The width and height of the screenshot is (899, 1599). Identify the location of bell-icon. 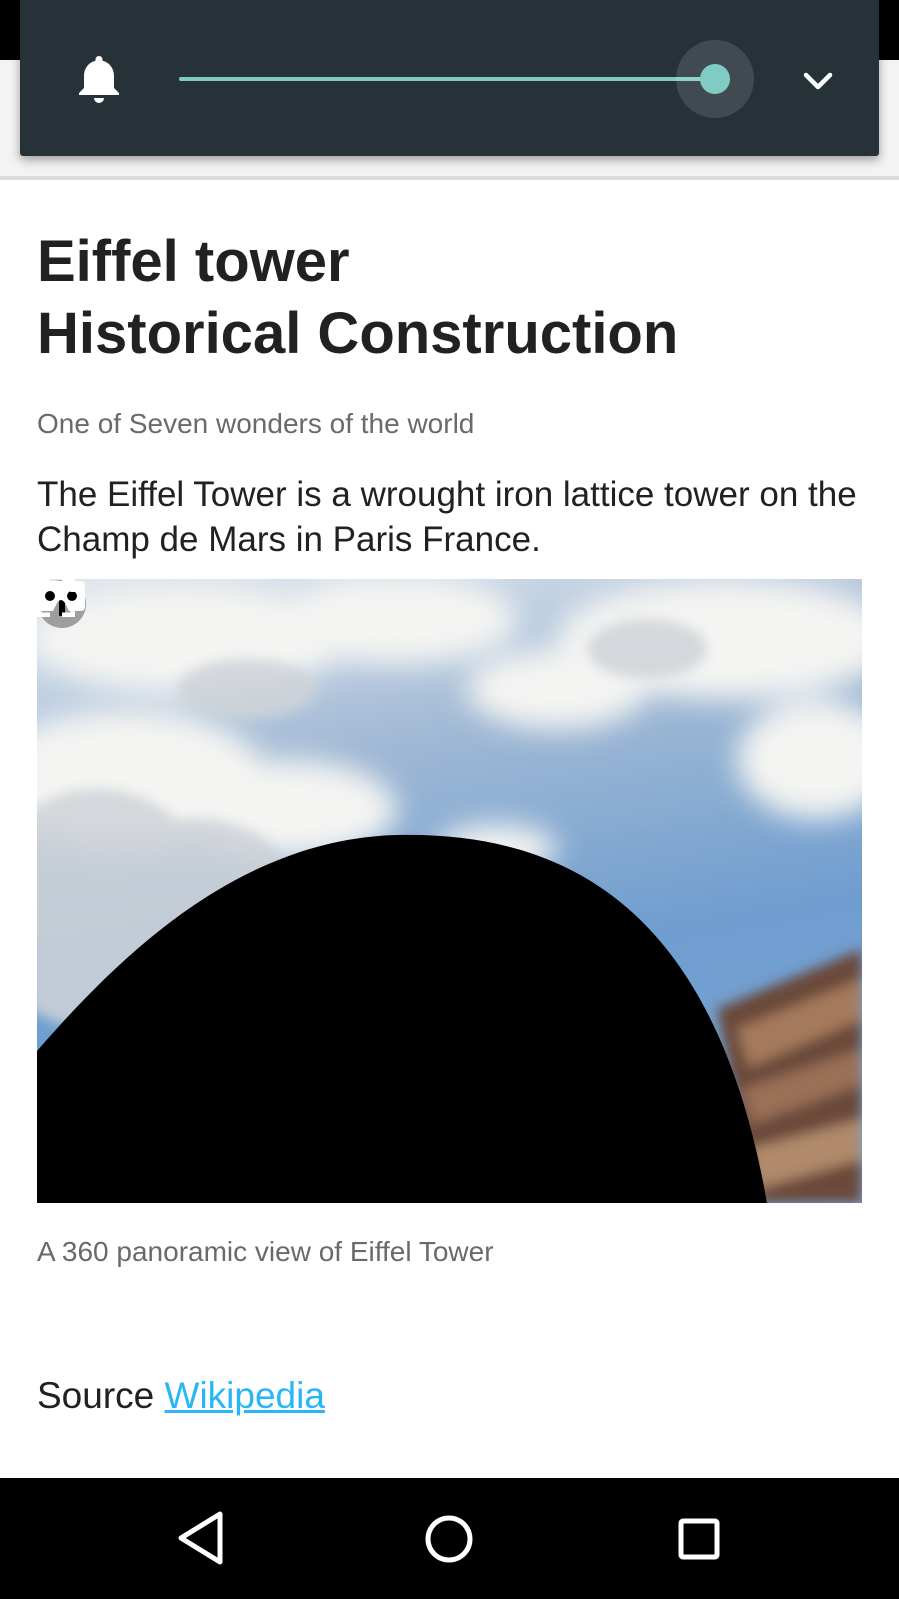
(99, 78).